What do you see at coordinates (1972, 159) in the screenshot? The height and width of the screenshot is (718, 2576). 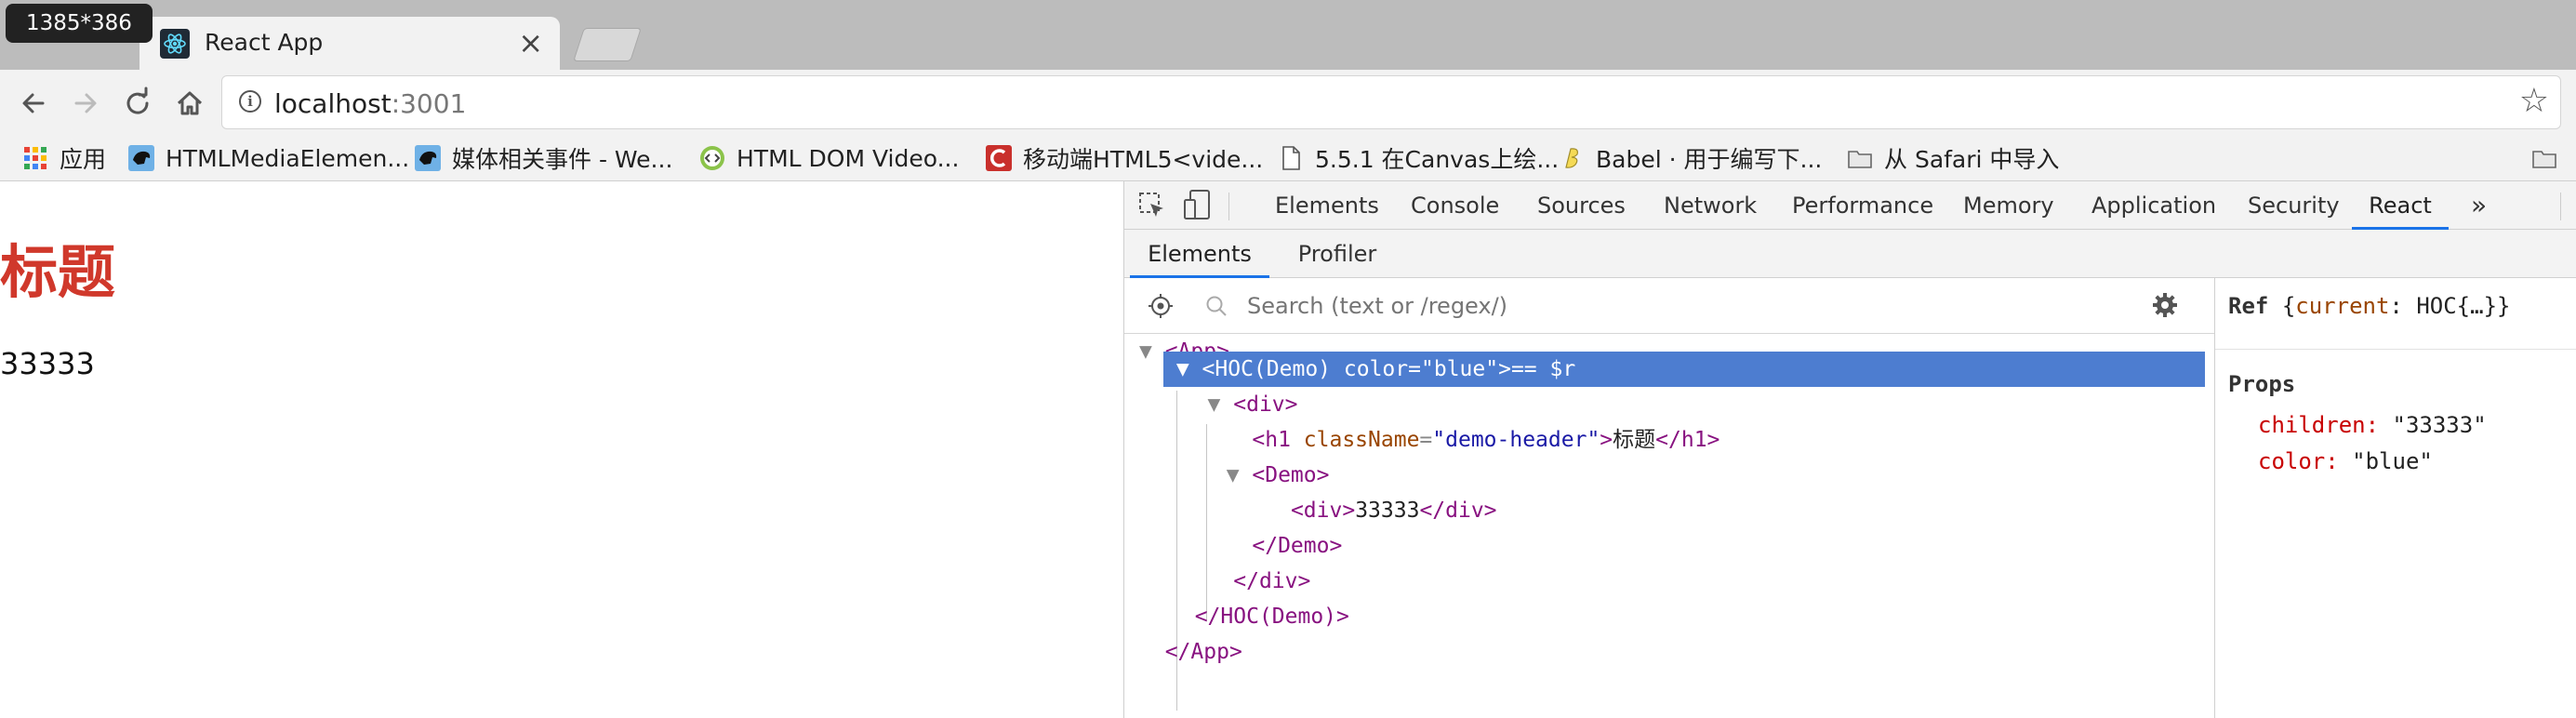 I see `bookmark-label: 从 Safari 中导入` at bounding box center [1972, 159].